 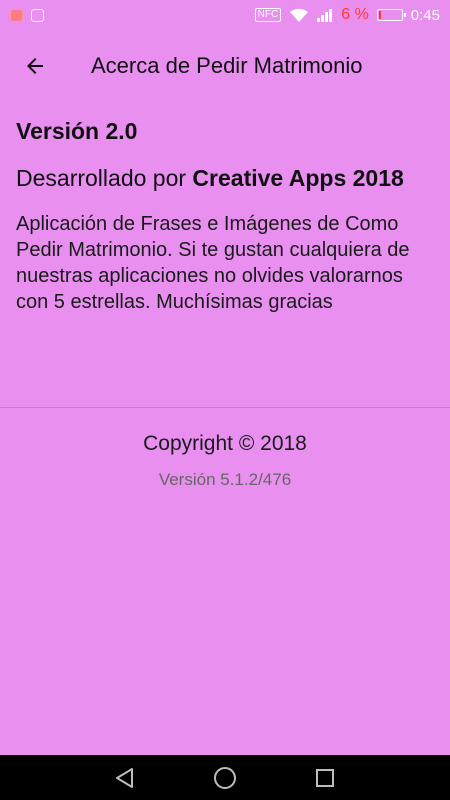 I want to click on build-version: Versión 5.1.2/476, so click(x=225, y=479).